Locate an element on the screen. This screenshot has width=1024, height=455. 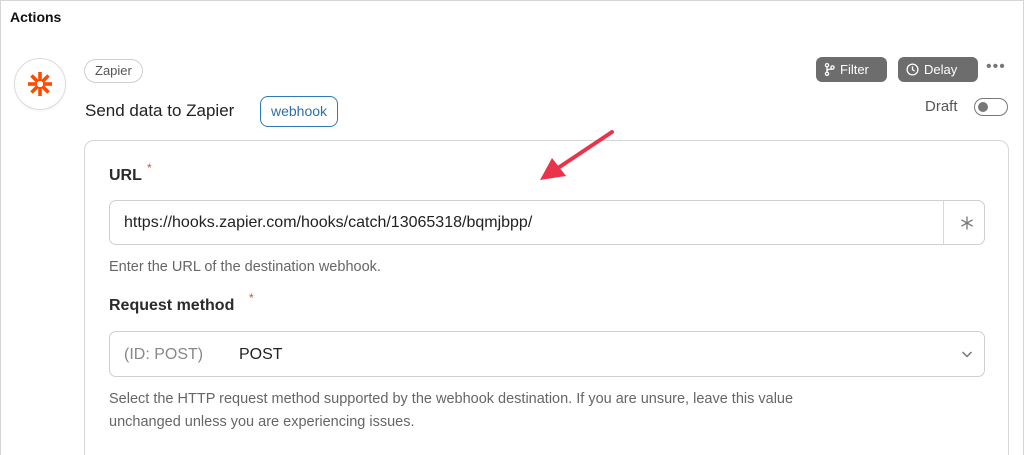
app-badge: Zapier is located at coordinates (113, 71).